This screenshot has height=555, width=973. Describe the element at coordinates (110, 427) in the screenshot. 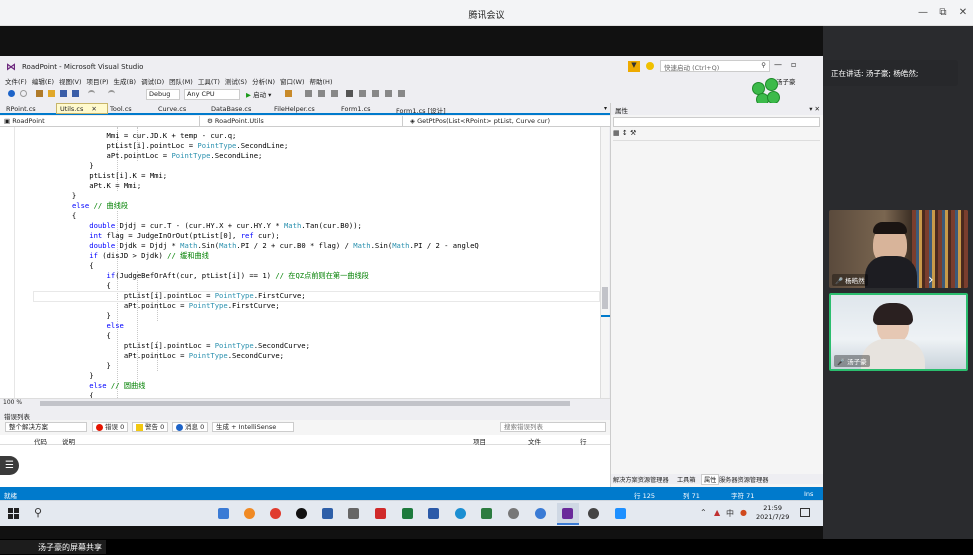

I see `errors-filter-button: 错误 0` at that location.